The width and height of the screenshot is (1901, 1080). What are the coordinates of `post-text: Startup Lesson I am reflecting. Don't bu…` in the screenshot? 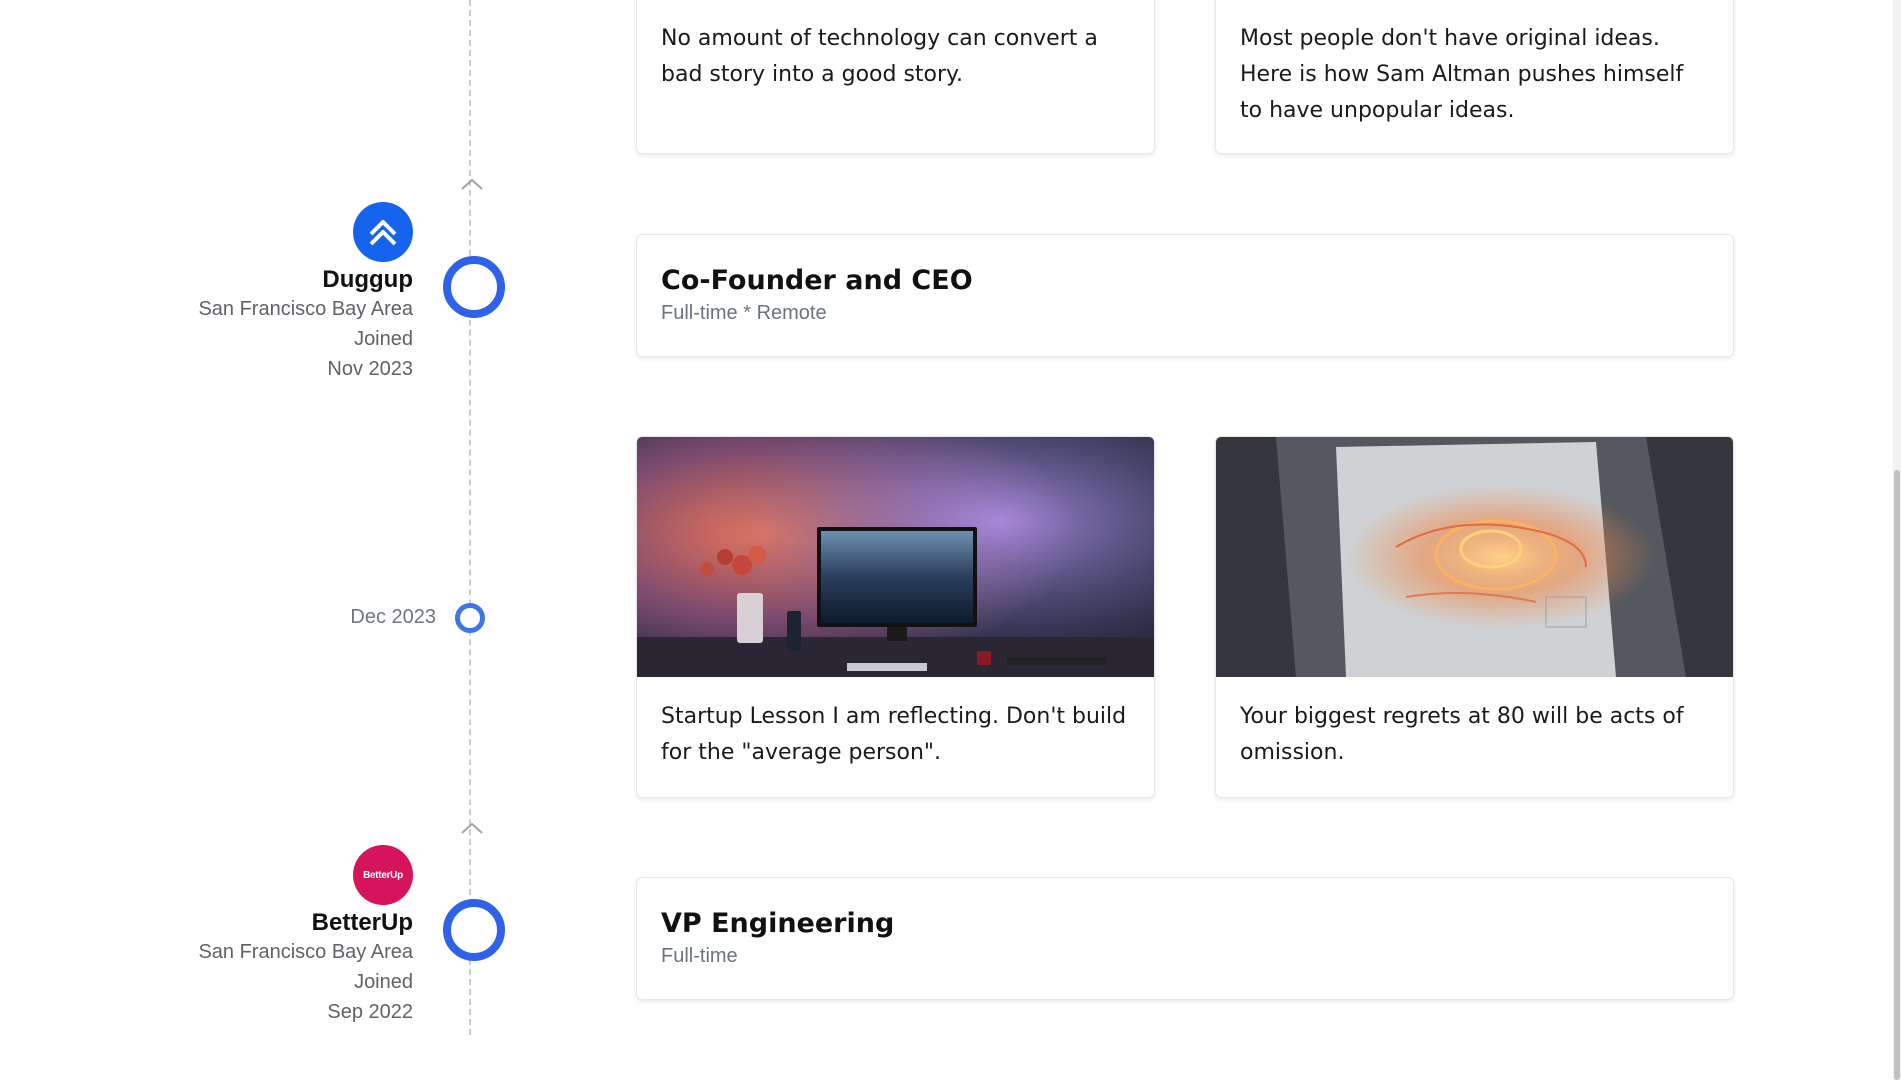 It's located at (894, 734).